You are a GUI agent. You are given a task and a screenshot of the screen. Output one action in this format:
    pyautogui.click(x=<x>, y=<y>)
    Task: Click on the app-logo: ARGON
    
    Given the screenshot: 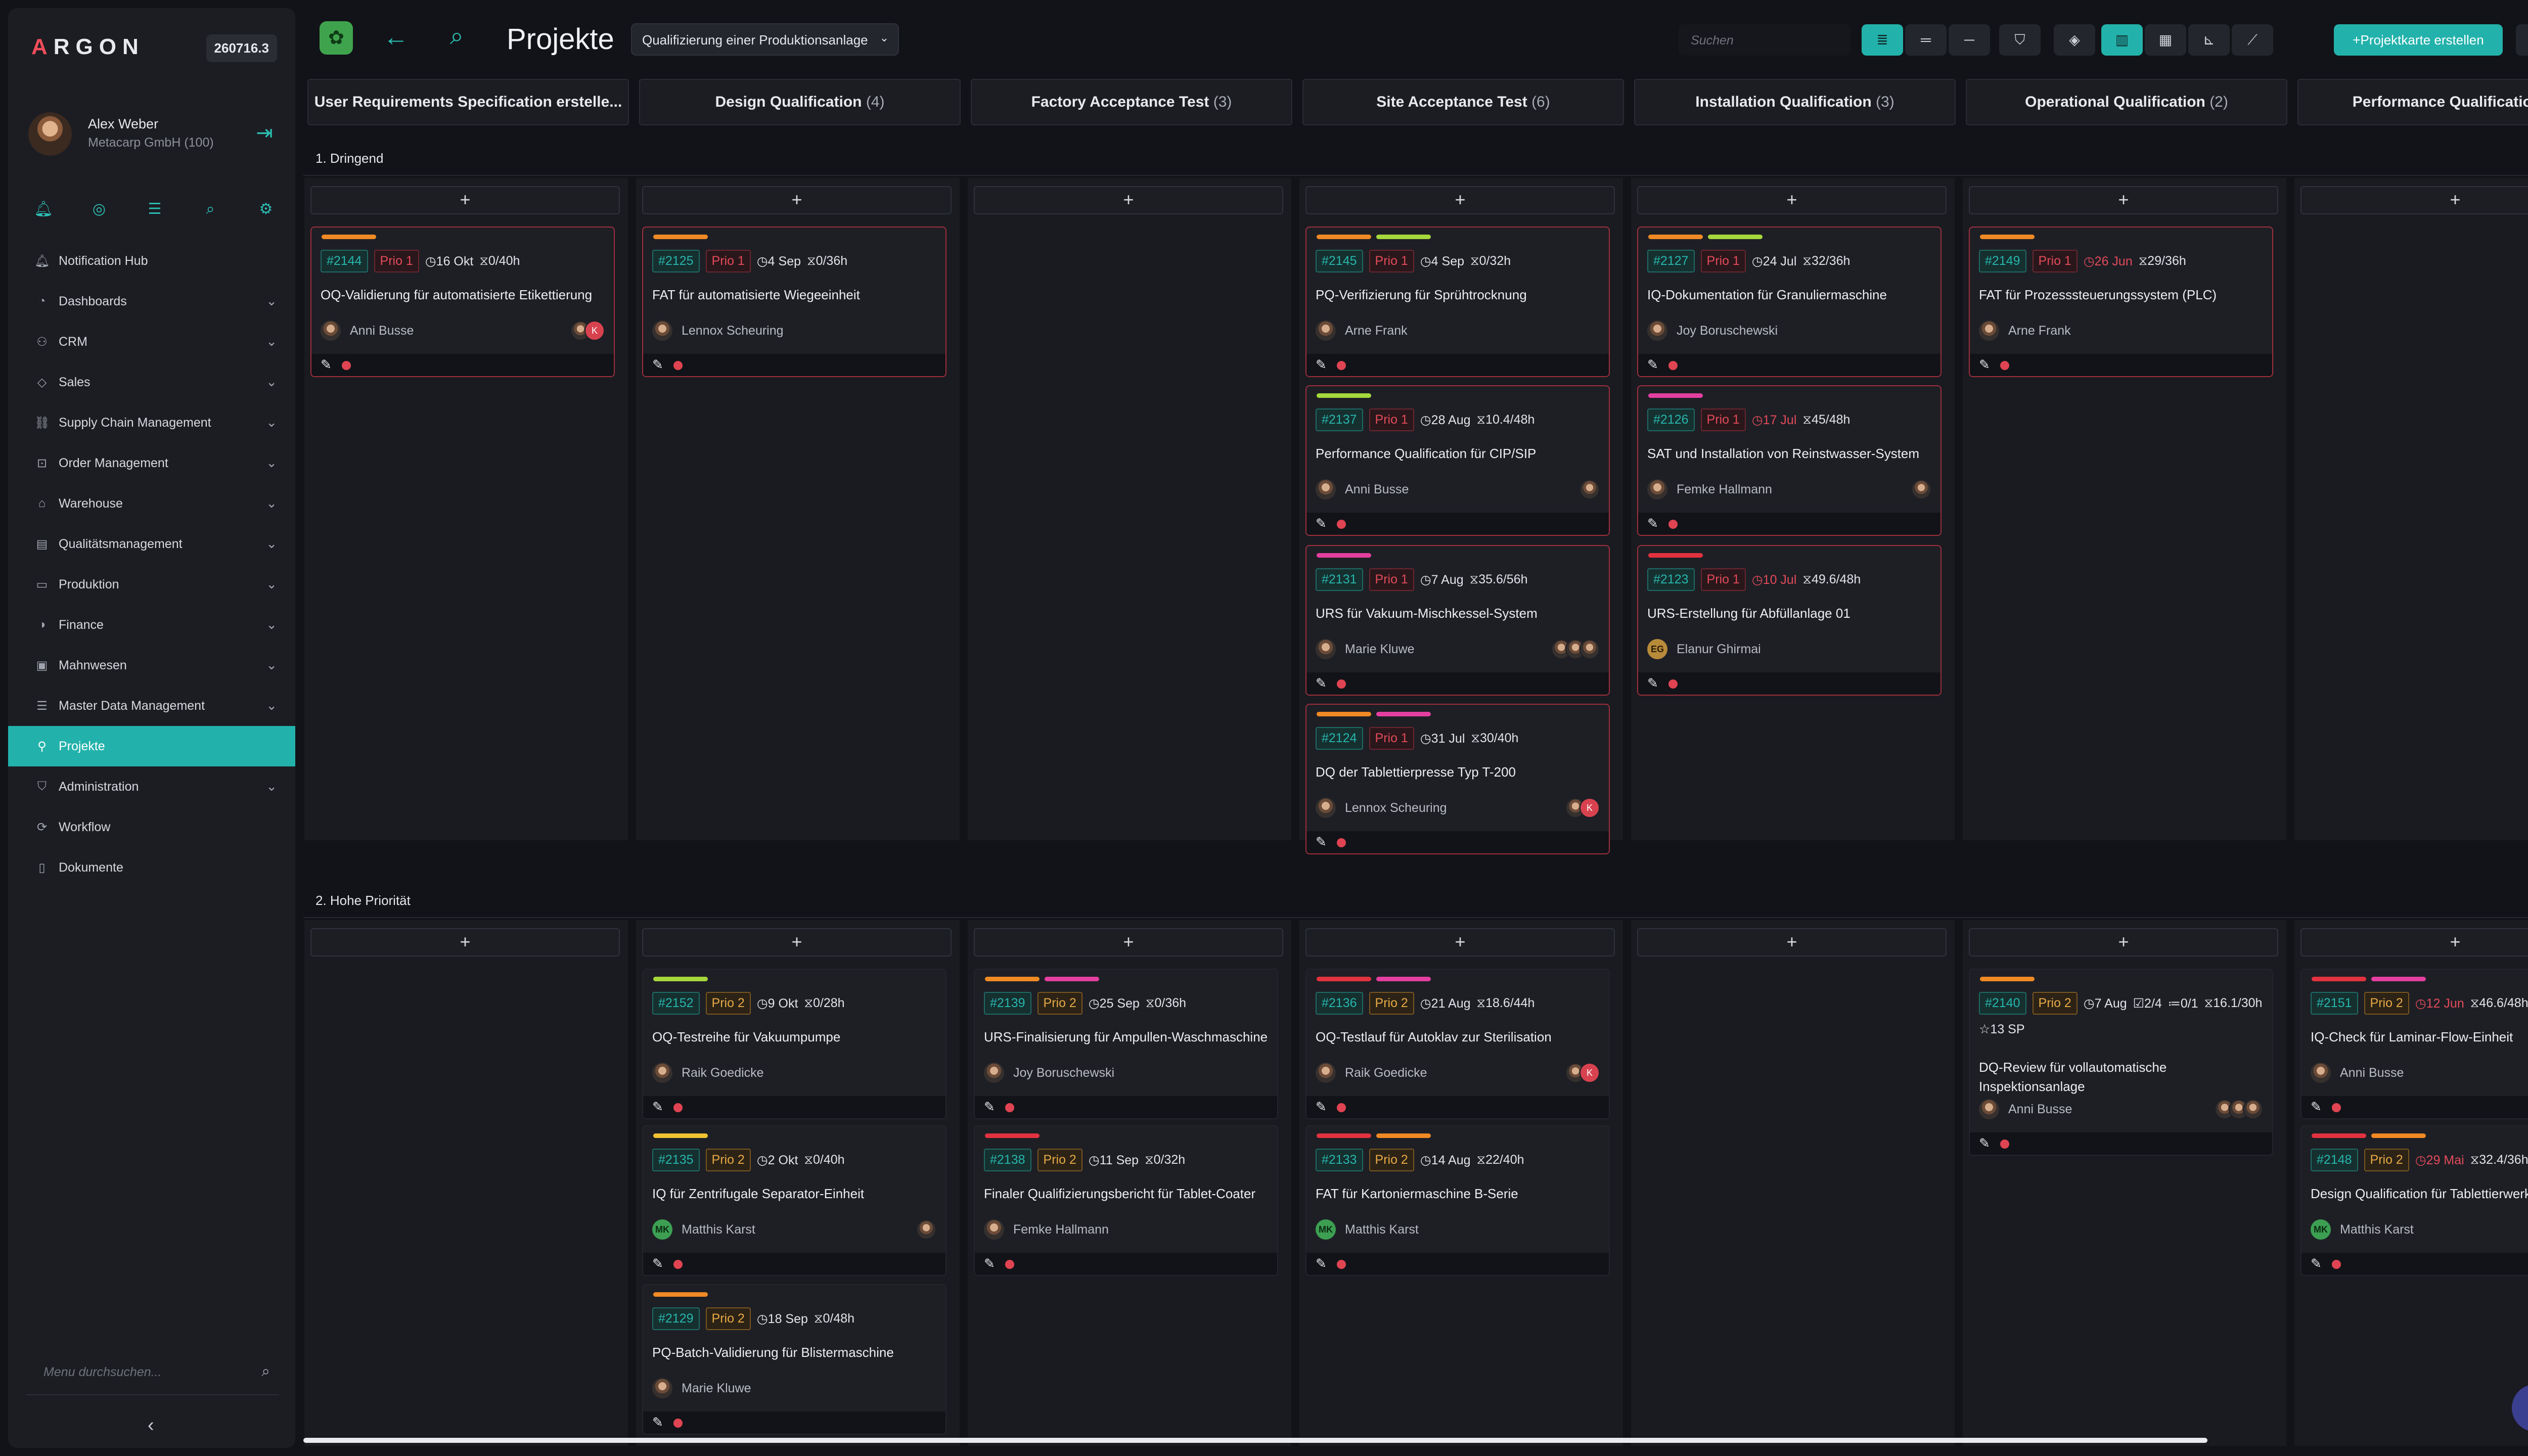 What is the action you would take?
    pyautogui.click(x=88, y=47)
    